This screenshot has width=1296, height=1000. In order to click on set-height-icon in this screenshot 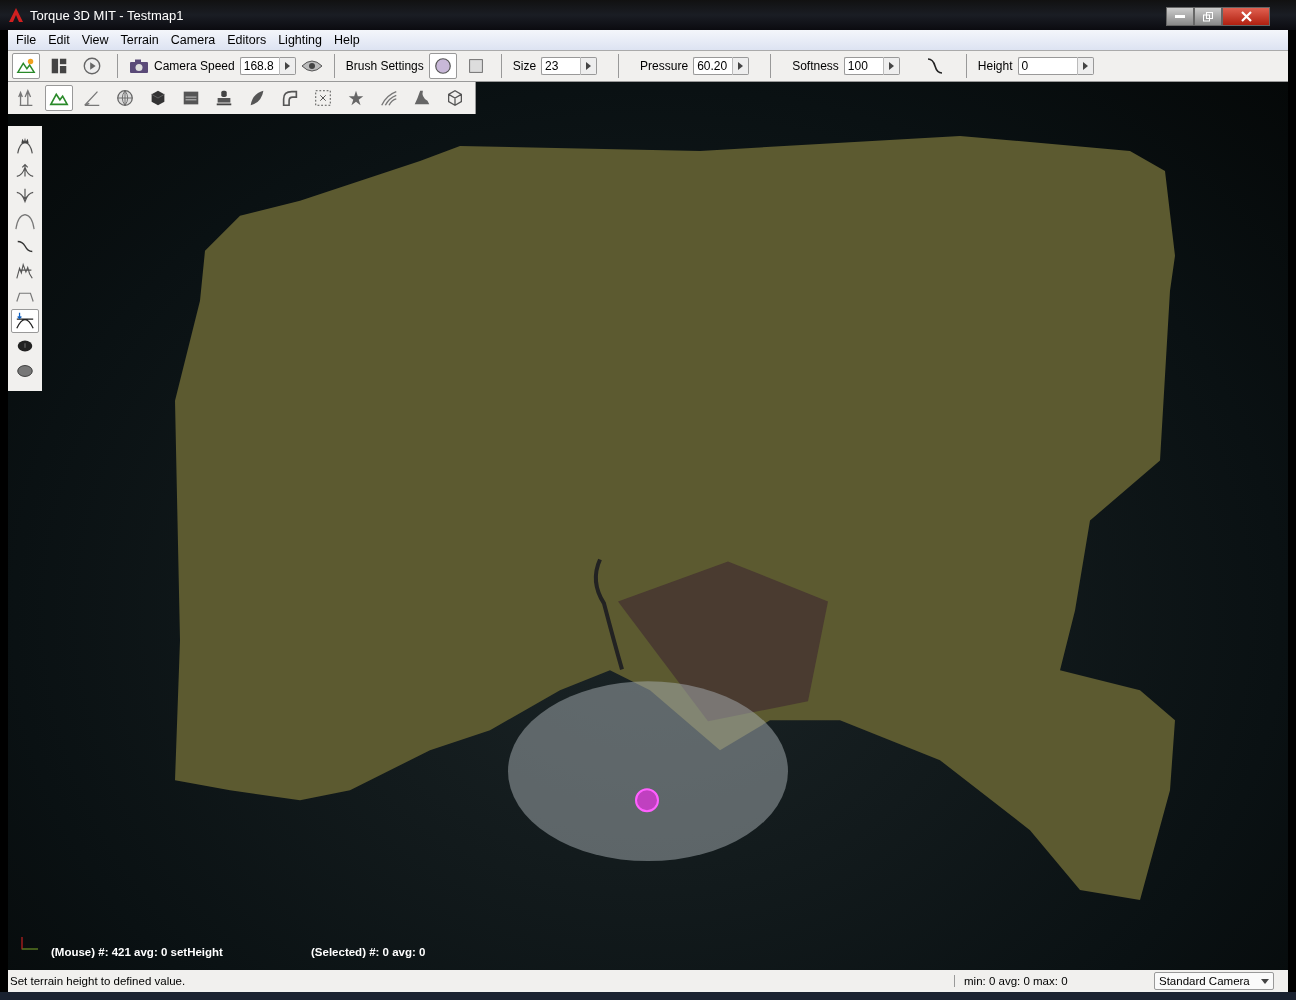, I will do `click(25, 321)`.